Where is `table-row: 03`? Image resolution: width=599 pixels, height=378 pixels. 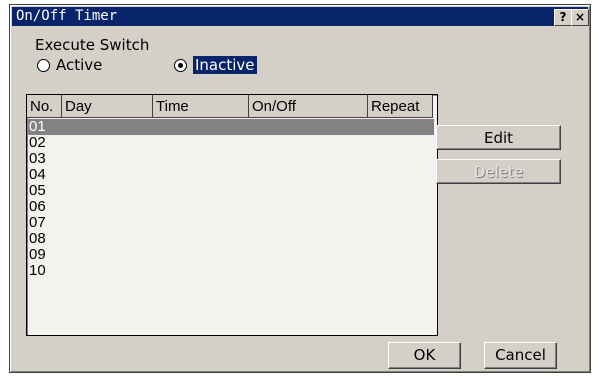 table-row: 03 is located at coordinates (231, 159).